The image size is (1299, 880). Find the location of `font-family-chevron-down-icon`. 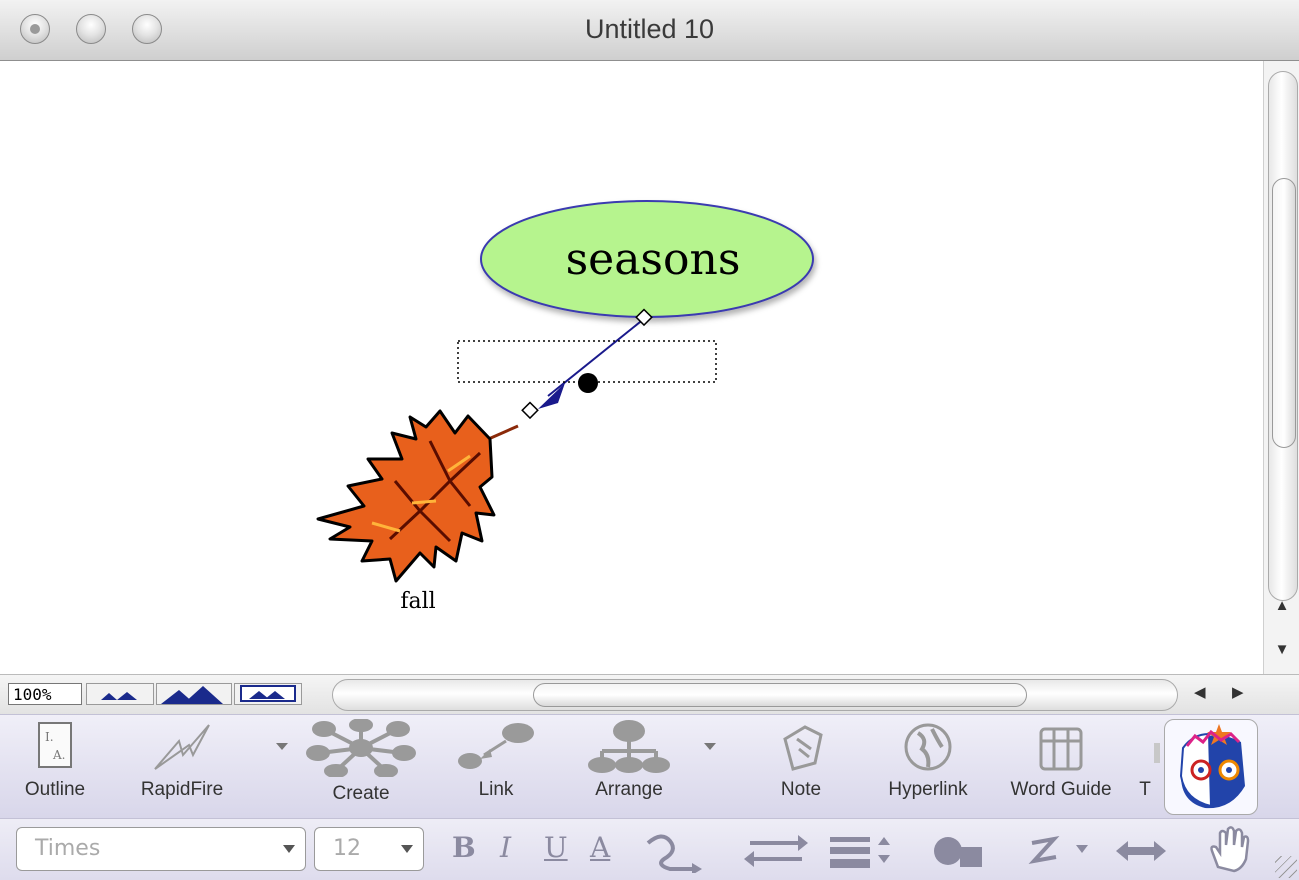

font-family-chevron-down-icon is located at coordinates (289, 849).